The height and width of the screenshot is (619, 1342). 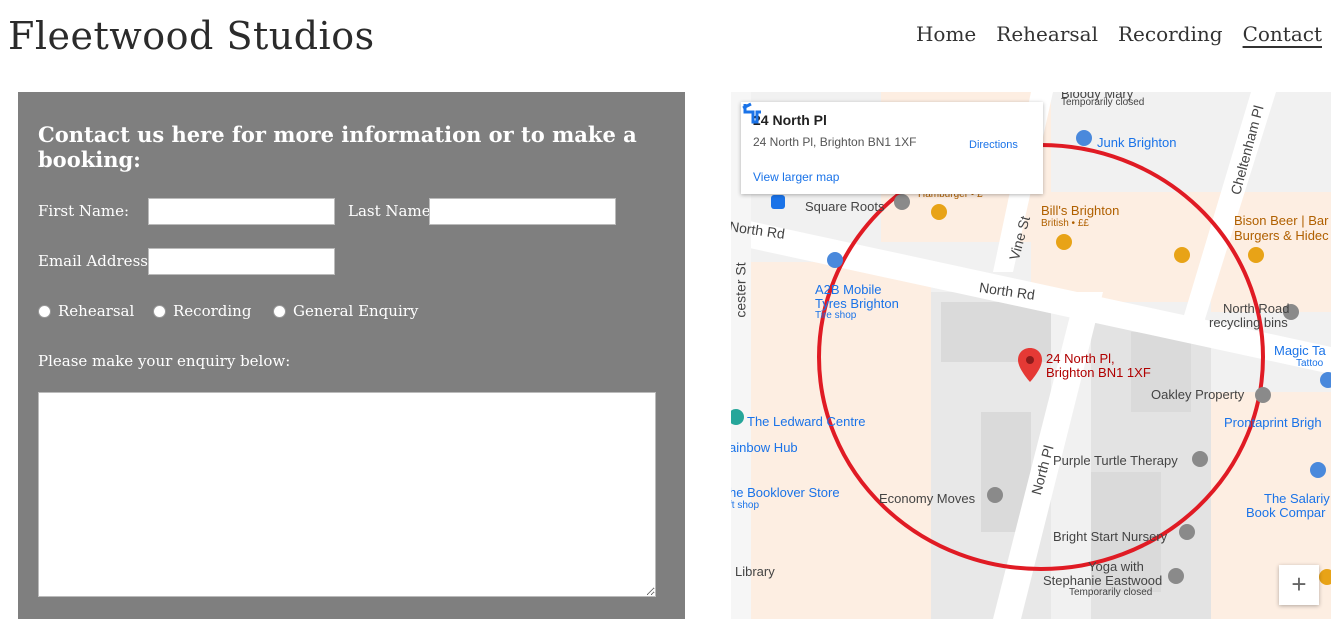 What do you see at coordinates (1098, 372) in the screenshot?
I see `marker-label-line2: Brighton BN1 1XF` at bounding box center [1098, 372].